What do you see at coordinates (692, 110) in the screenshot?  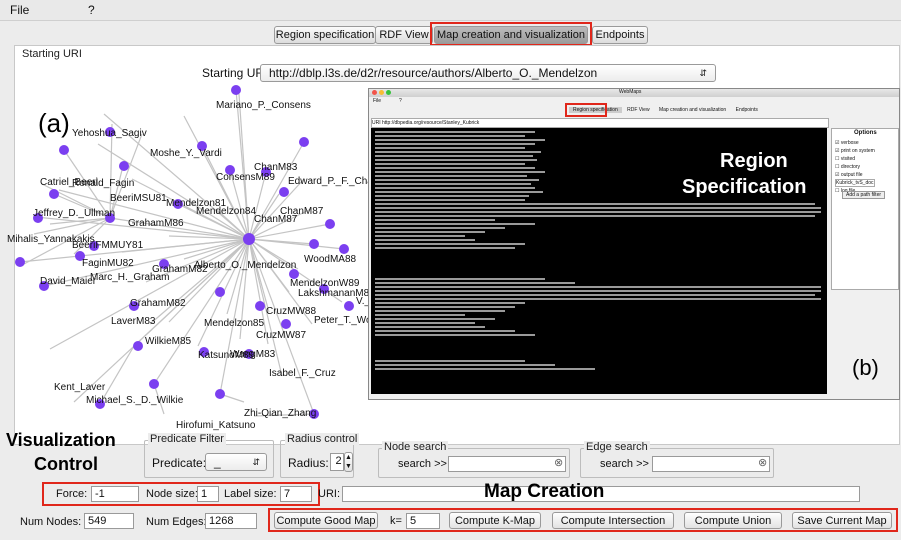 I see `inset-tab: Map creation and visualization` at bounding box center [692, 110].